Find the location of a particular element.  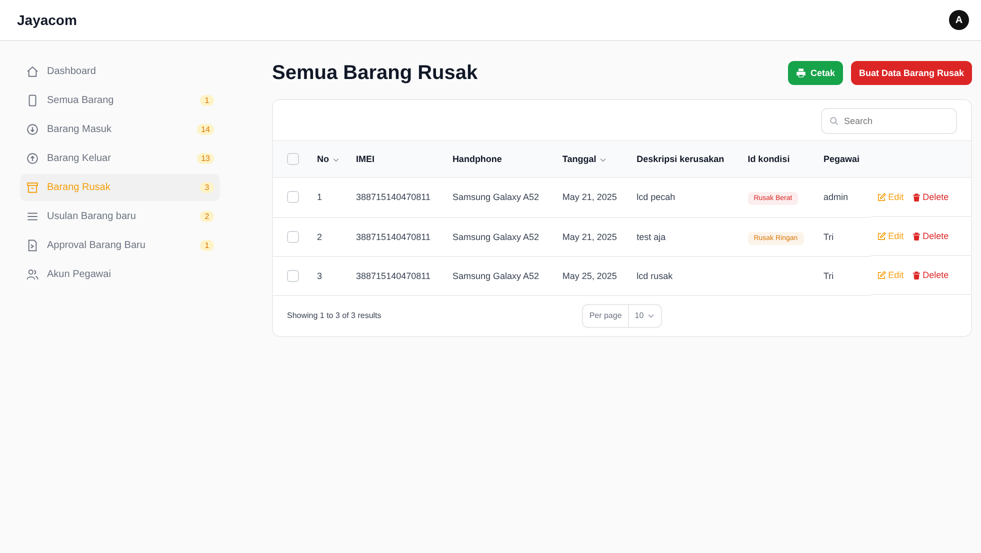

sort-column-header: Tanggal is located at coordinates (593, 159).